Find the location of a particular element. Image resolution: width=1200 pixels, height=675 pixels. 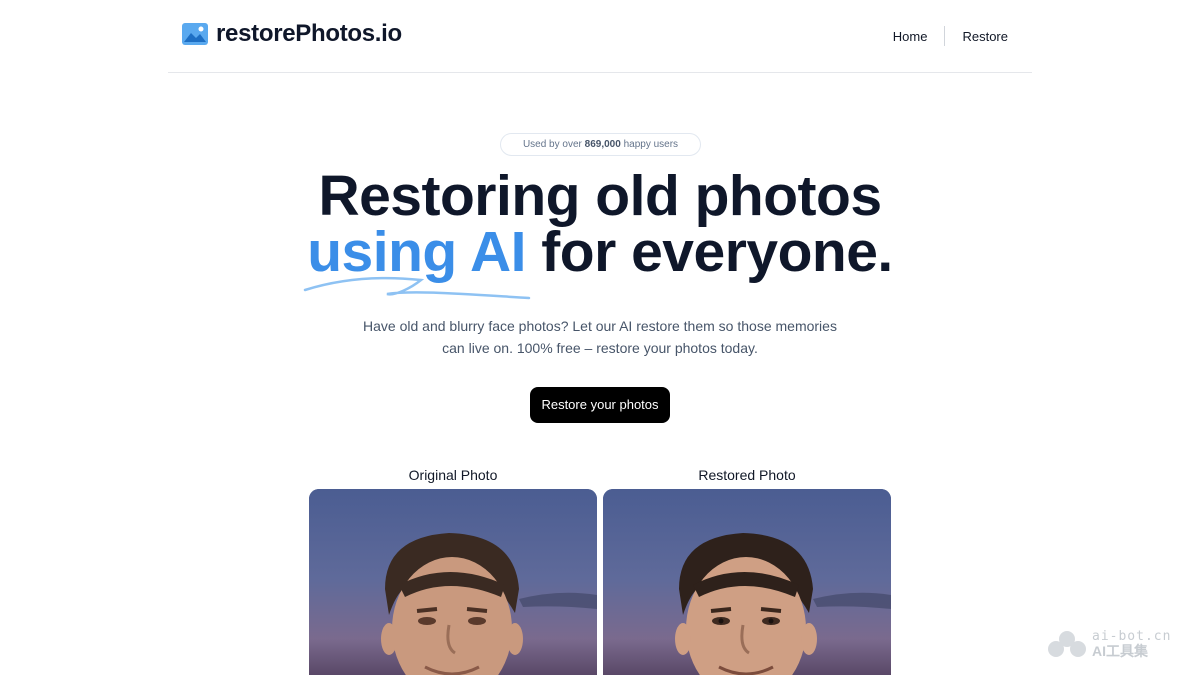

site-header: restorePhotos.io Home Restore is located at coordinates (600, 36).